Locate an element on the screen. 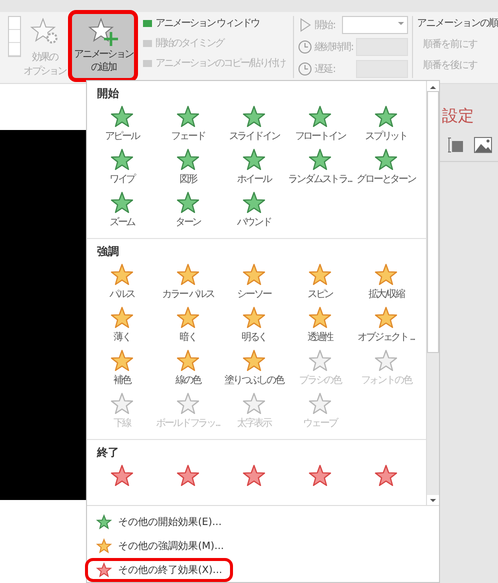  timing-label: 開始: is located at coordinates (325, 25).